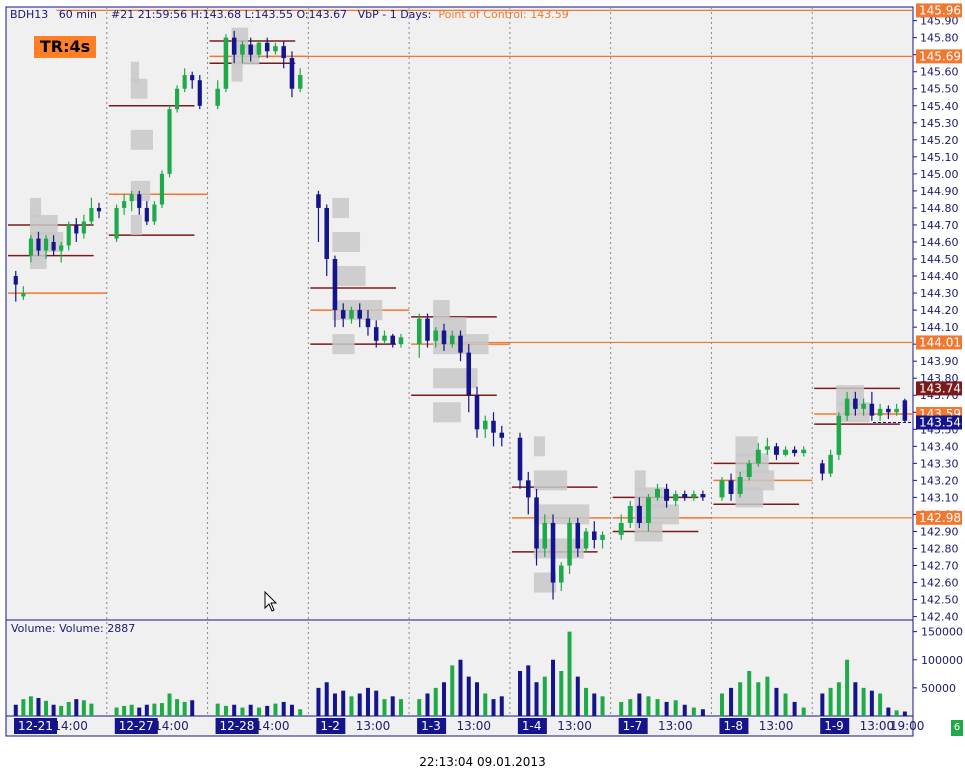 The height and width of the screenshot is (778, 965). I want to click on price-tick-label: 144.60, so click(939, 242).